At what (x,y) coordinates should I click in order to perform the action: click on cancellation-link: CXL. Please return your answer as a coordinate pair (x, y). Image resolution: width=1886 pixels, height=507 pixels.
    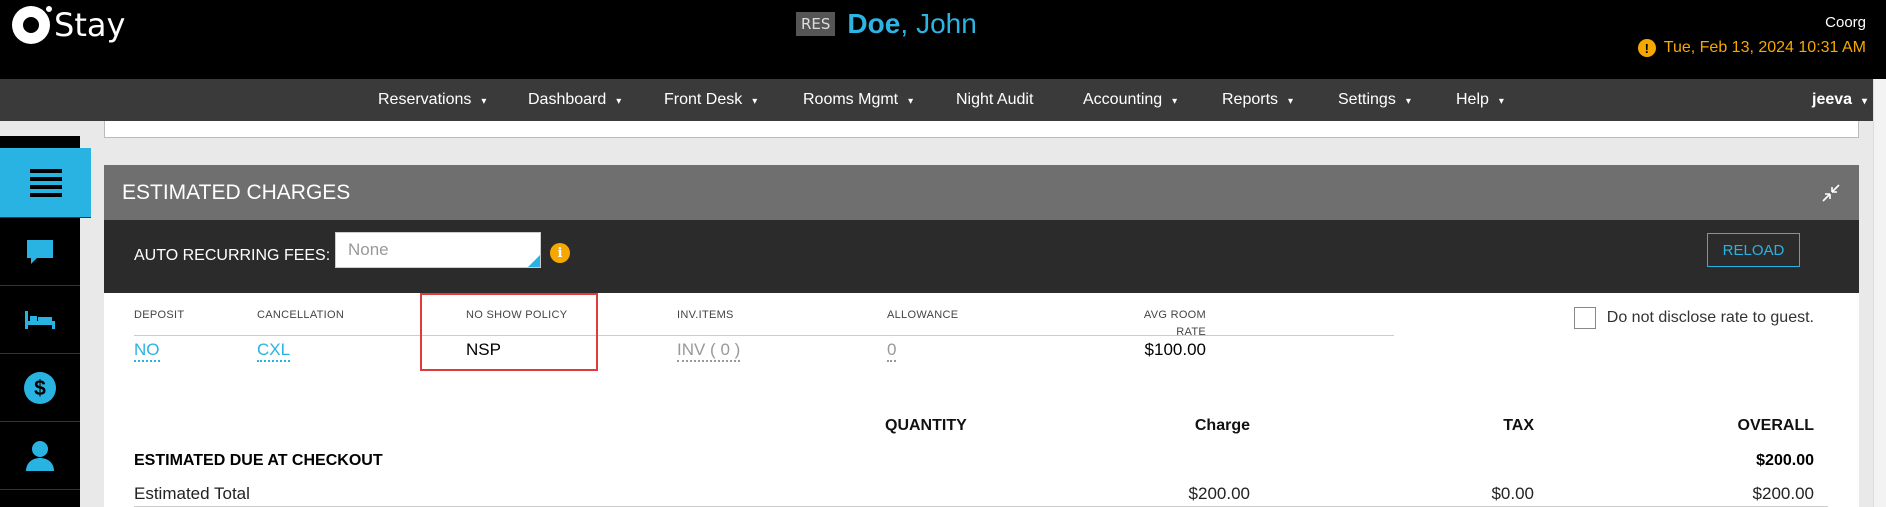
    Looking at the image, I should click on (274, 351).